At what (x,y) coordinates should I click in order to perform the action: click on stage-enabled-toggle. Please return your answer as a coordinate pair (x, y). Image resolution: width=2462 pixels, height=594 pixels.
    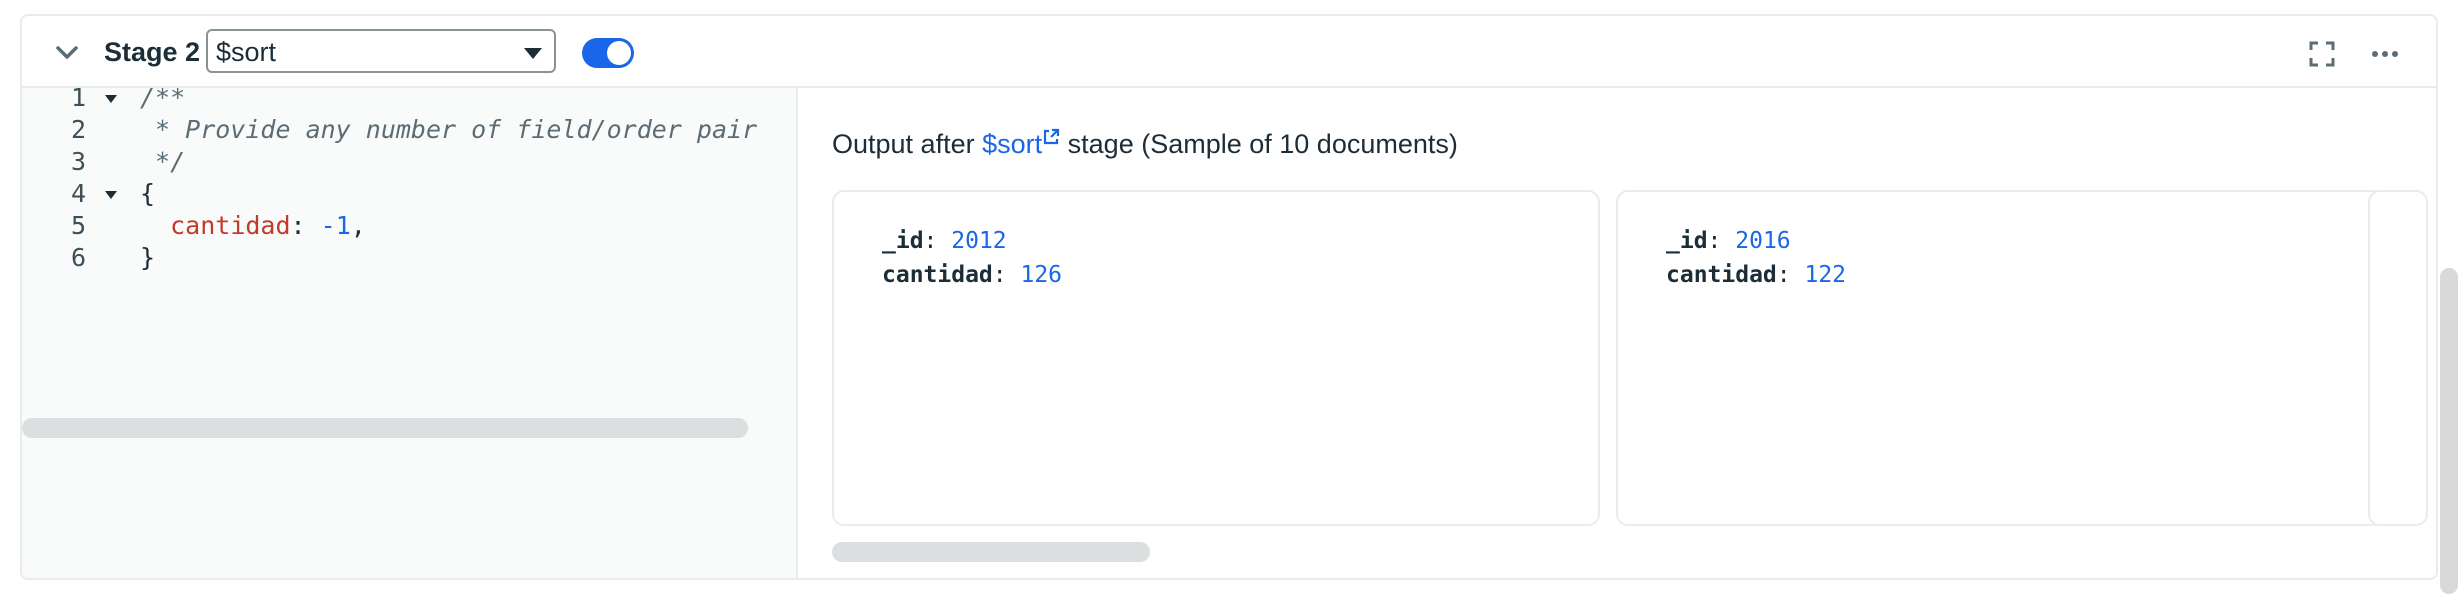
    Looking at the image, I should click on (608, 53).